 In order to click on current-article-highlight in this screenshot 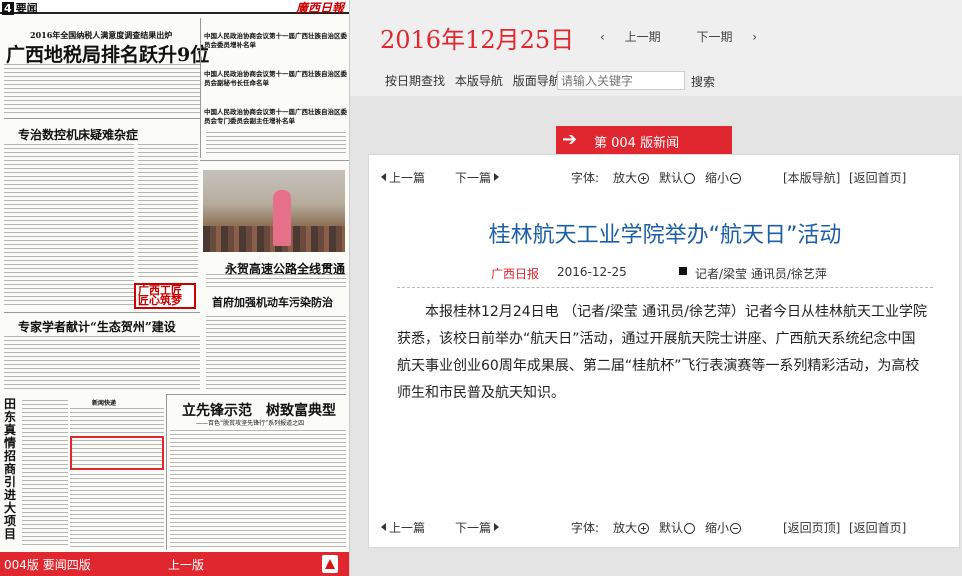, I will do `click(117, 453)`.